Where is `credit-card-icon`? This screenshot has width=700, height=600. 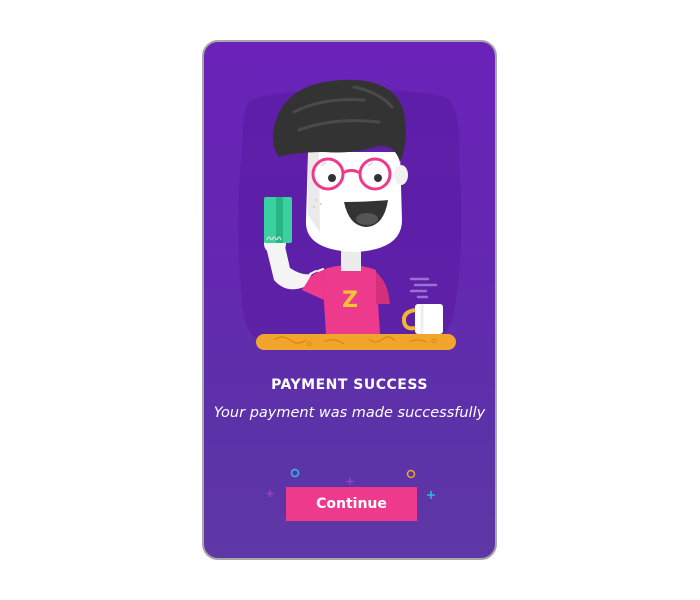
credit-card-icon is located at coordinates (278, 220).